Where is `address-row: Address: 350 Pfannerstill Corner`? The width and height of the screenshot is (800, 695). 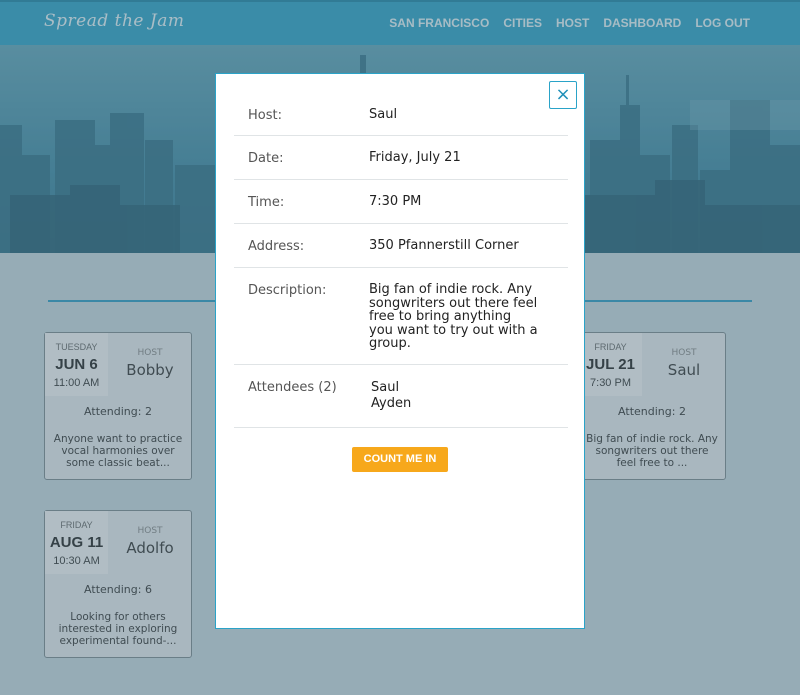 address-row: Address: 350 Pfannerstill Corner is located at coordinates (401, 246).